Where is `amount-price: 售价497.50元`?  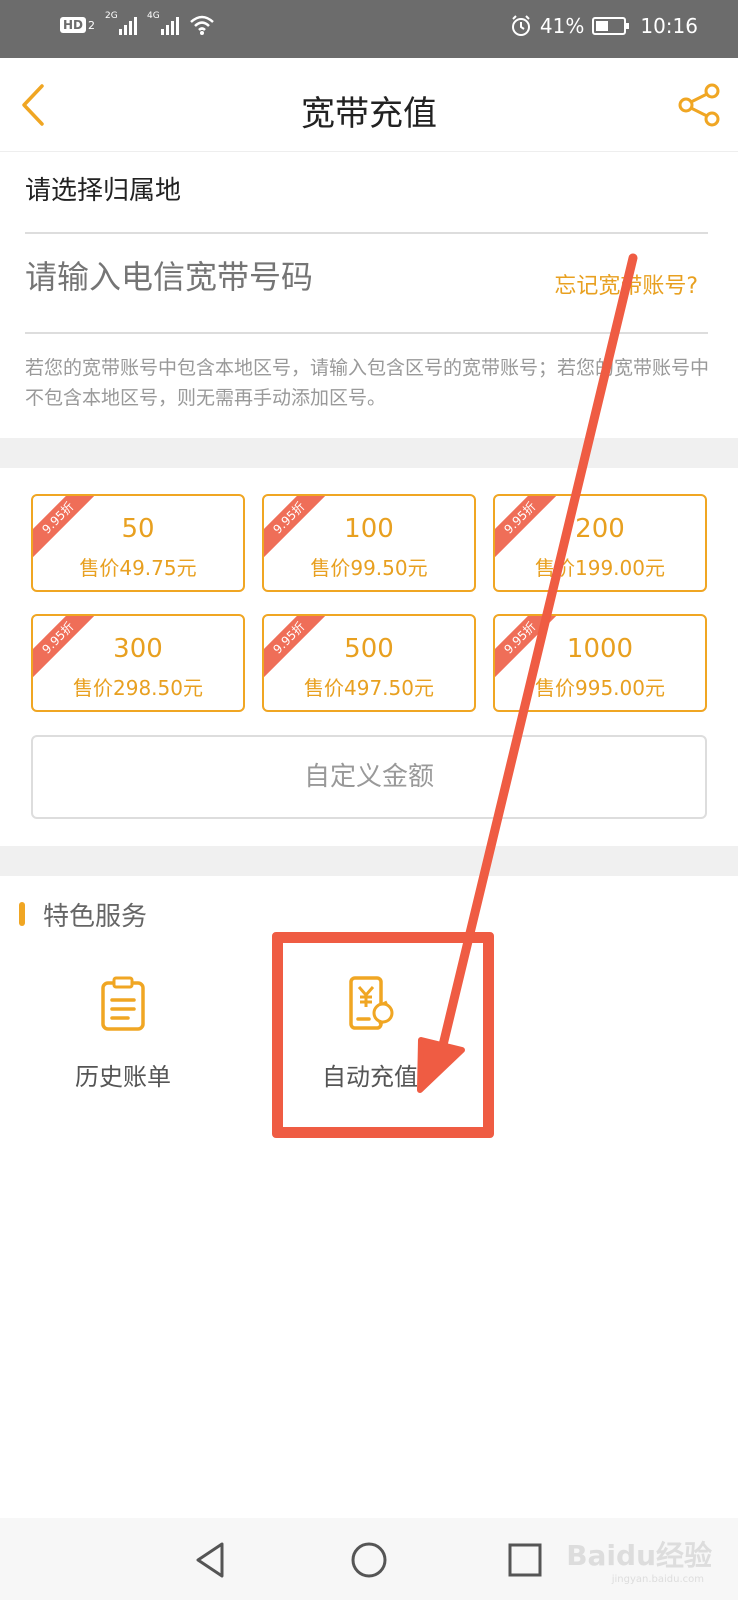
amount-price: 售价497.50元 is located at coordinates (369, 688).